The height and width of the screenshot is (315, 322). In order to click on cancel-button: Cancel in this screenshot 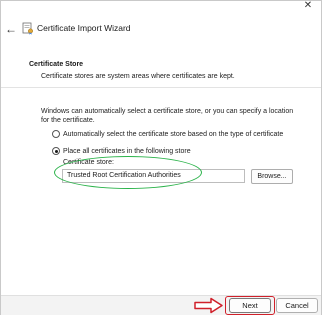, I will do `click(297, 305)`.